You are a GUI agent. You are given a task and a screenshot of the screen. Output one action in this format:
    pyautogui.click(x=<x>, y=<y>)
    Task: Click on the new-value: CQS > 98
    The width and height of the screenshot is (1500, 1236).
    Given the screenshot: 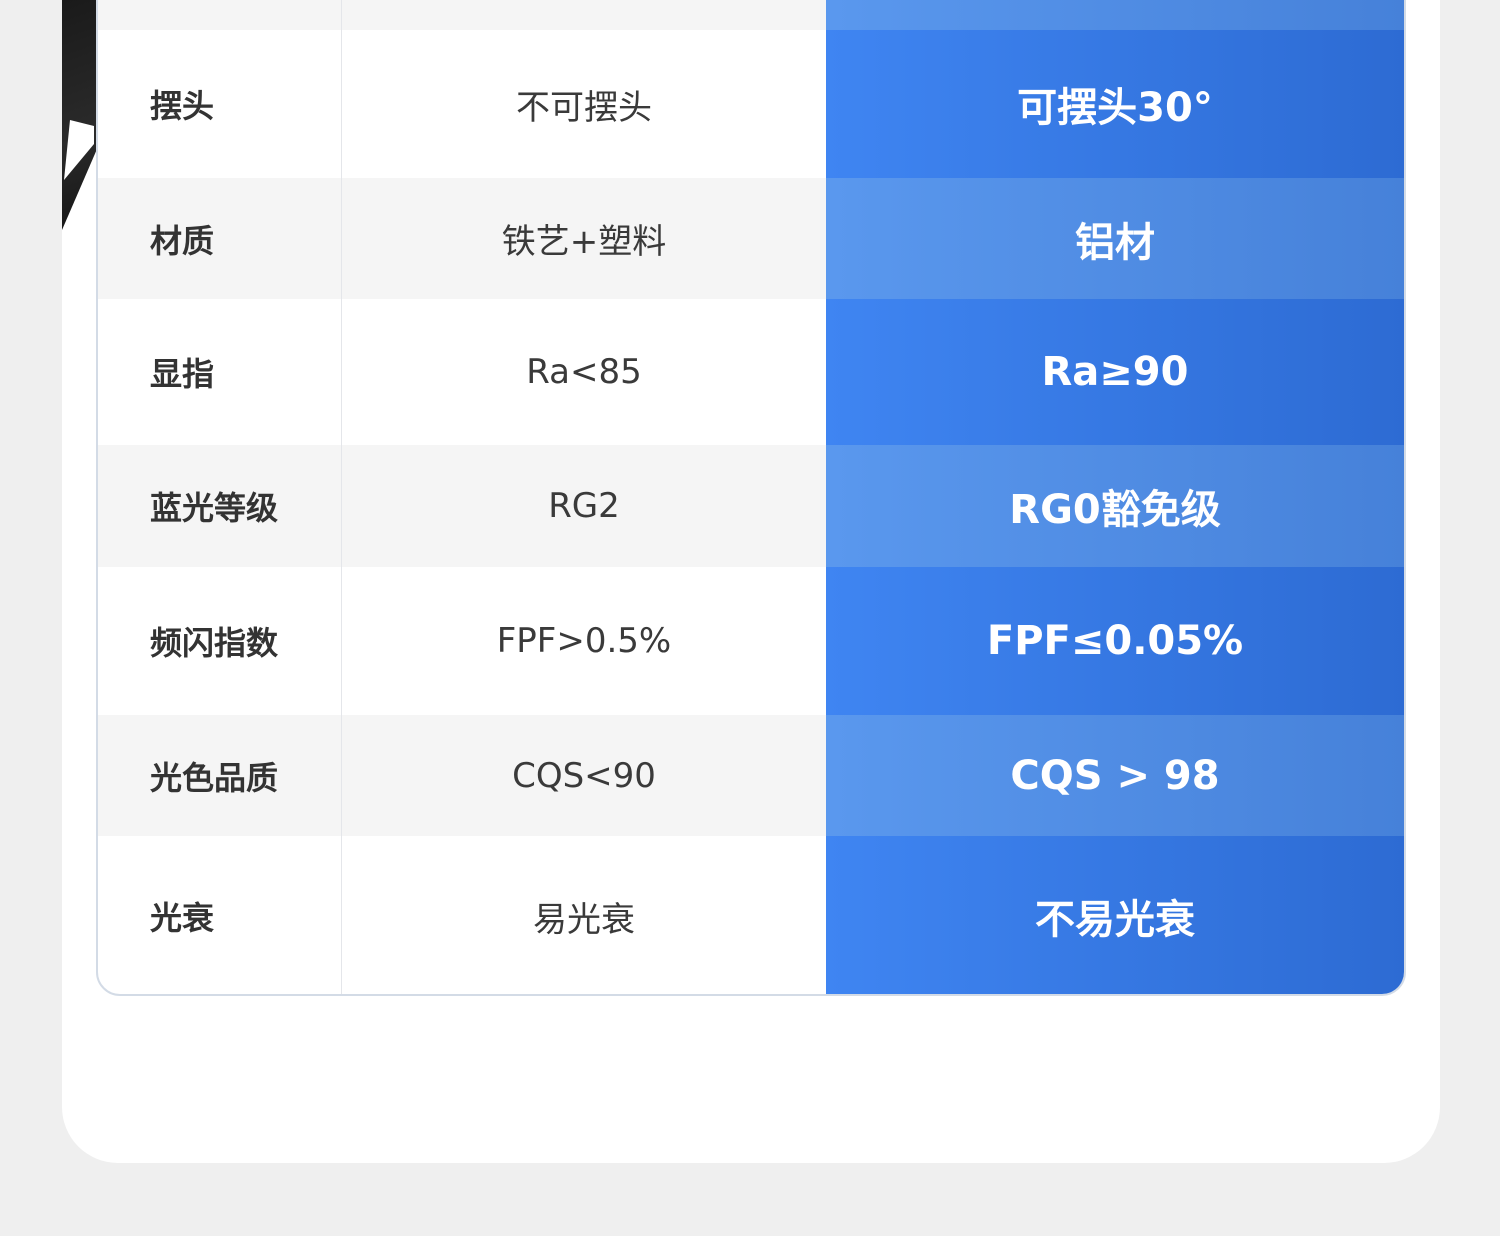 What is the action you would take?
    pyautogui.click(x=1115, y=775)
    